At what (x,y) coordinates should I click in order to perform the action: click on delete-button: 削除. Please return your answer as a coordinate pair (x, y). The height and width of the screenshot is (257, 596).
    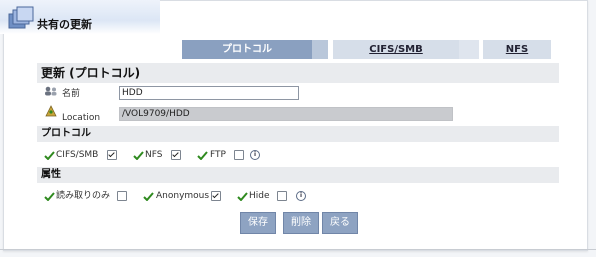
    Looking at the image, I should click on (301, 223).